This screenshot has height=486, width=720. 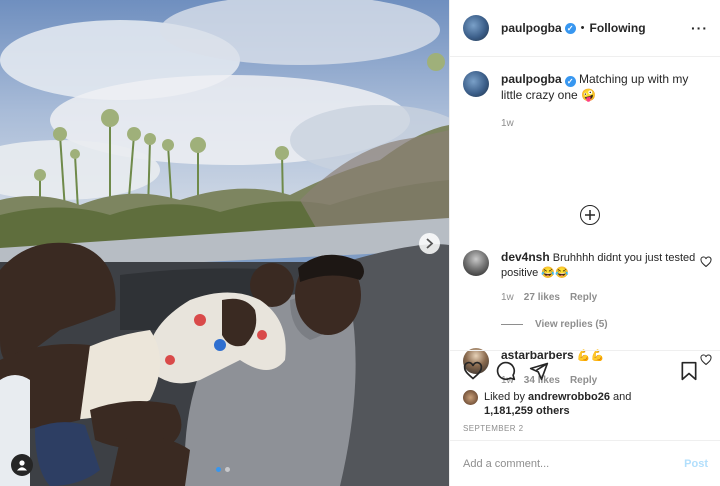 I want to click on caption-username: paulpogba, so click(x=531, y=79).